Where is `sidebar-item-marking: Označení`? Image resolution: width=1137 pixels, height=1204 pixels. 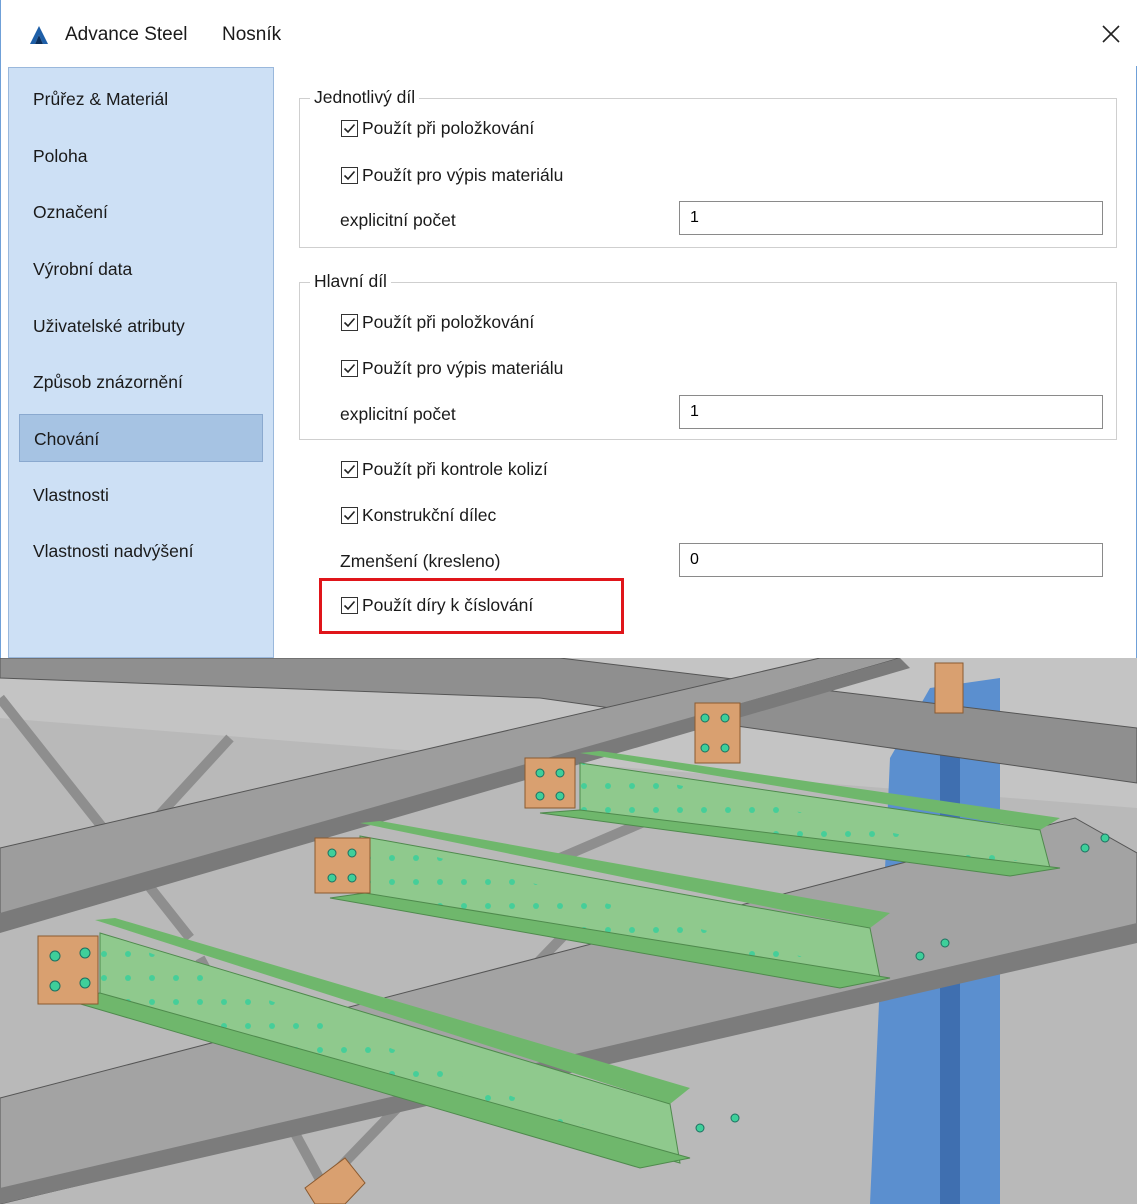
sidebar-item-marking: Označení is located at coordinates (141, 212).